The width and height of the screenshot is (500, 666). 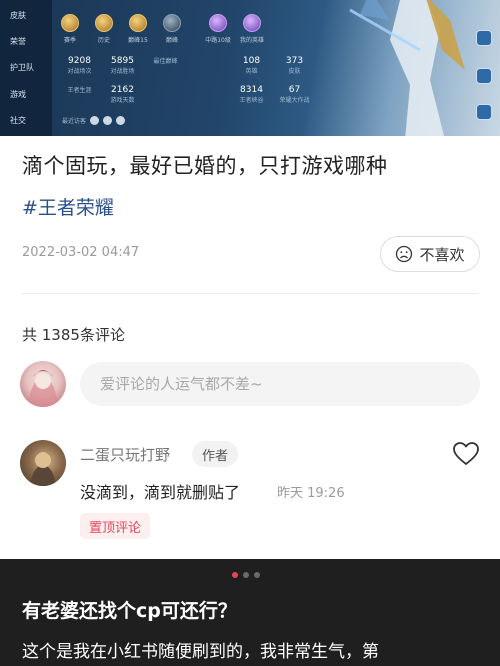 I want to click on comment-author-avatar, so click(x=43, y=463).